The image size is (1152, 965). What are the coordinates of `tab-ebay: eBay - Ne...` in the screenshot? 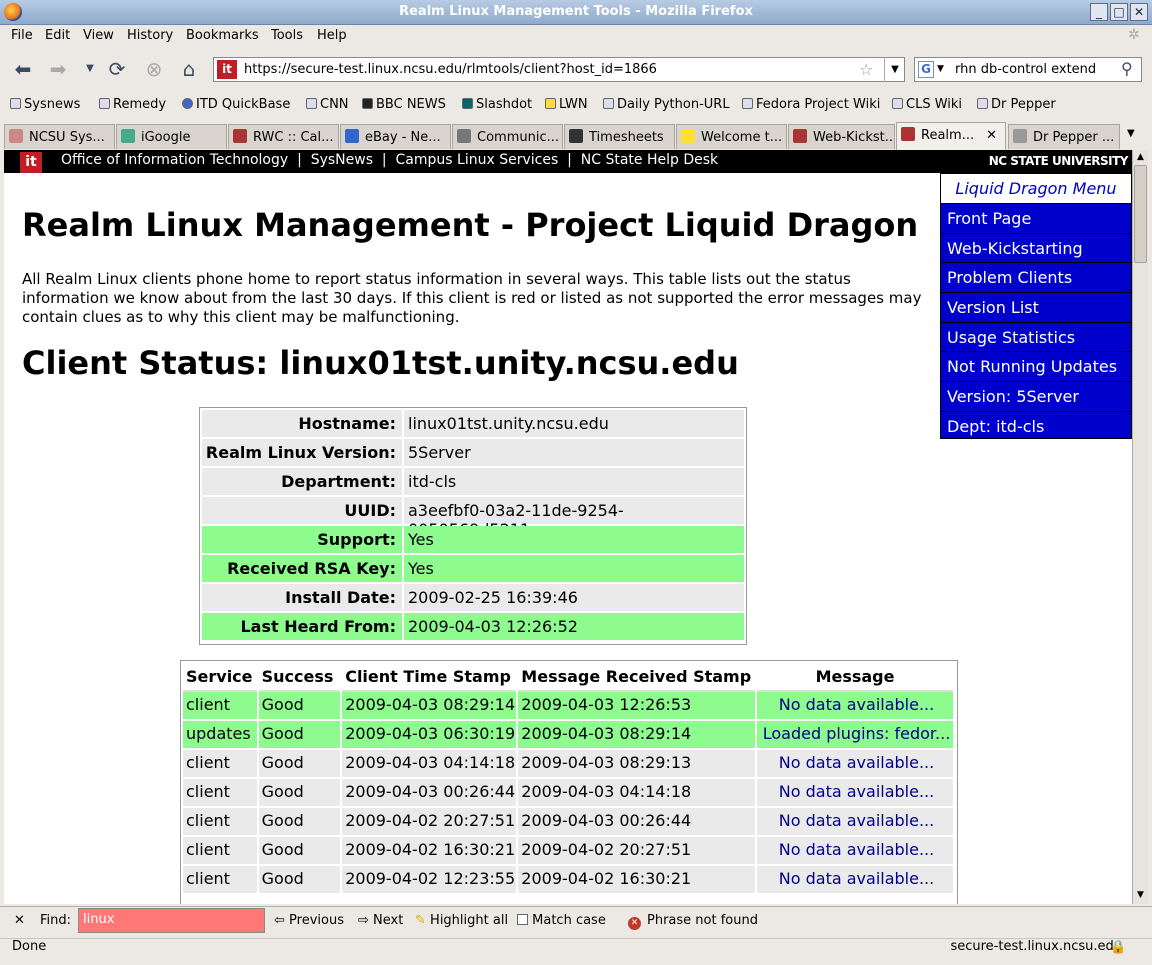 It's located at (395, 136).